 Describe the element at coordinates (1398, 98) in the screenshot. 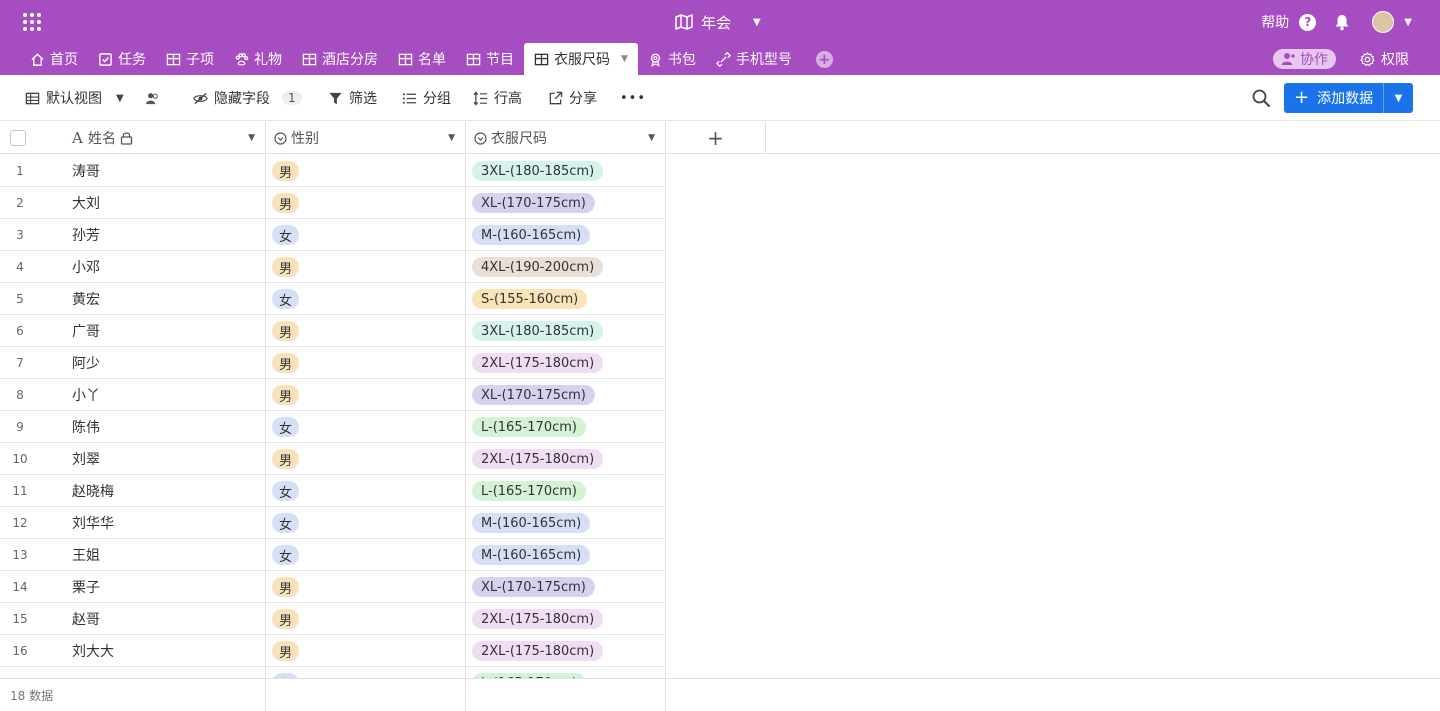

I see `add-data-dropdown: ▼` at that location.